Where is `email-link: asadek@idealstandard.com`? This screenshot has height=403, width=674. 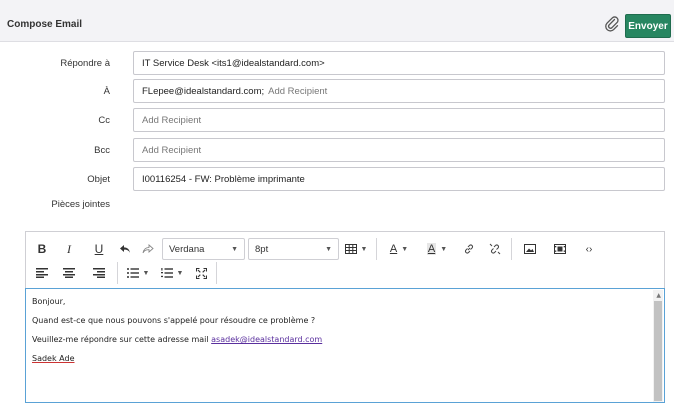 email-link: asadek@idealstandard.com is located at coordinates (266, 339).